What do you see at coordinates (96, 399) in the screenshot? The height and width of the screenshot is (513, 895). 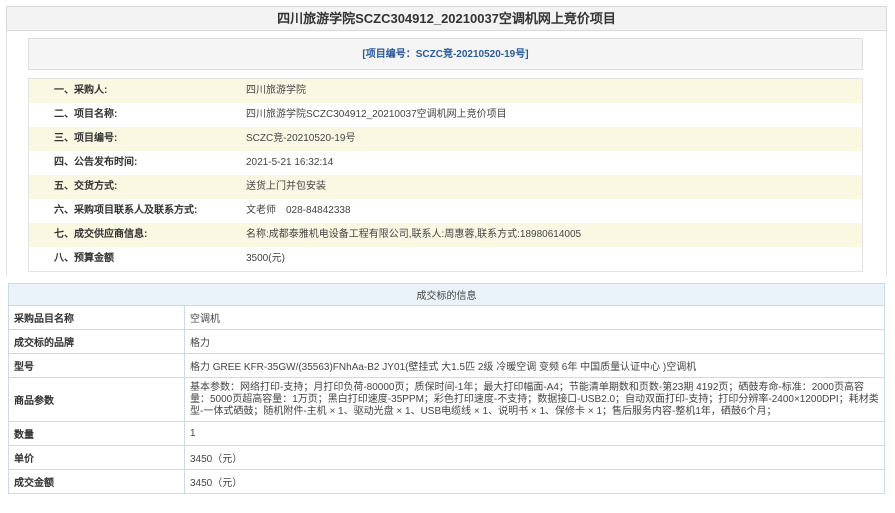 I see `row-label: 商品参数` at bounding box center [96, 399].